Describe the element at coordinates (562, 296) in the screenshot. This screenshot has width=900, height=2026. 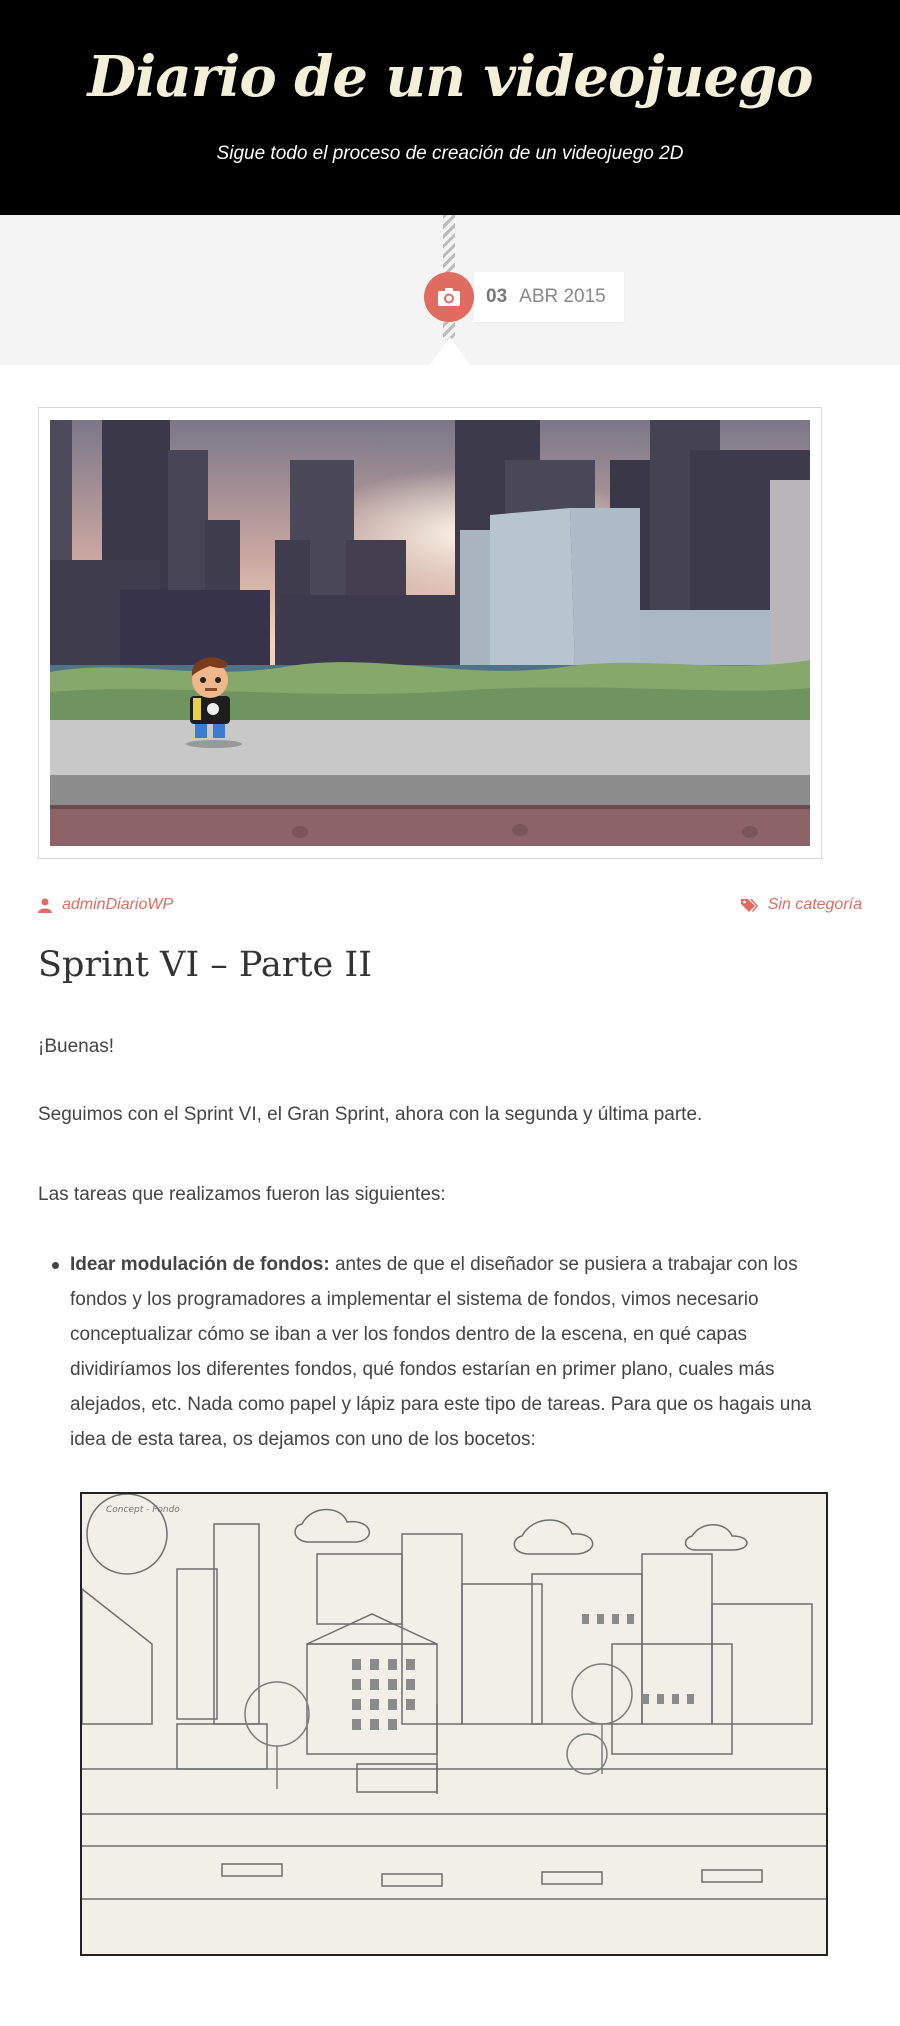
I see `post-date-month-year: ABR 2015` at that location.